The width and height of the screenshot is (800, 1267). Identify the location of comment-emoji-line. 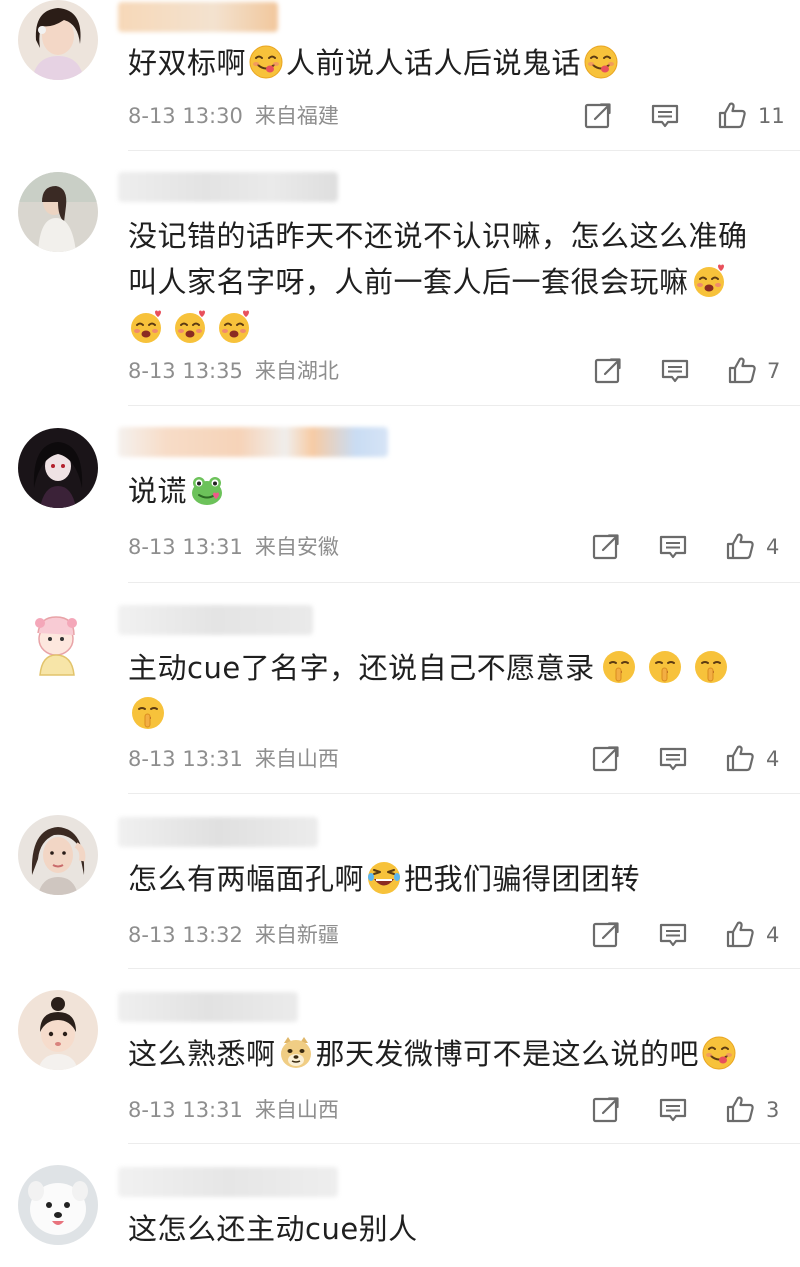
(447, 328).